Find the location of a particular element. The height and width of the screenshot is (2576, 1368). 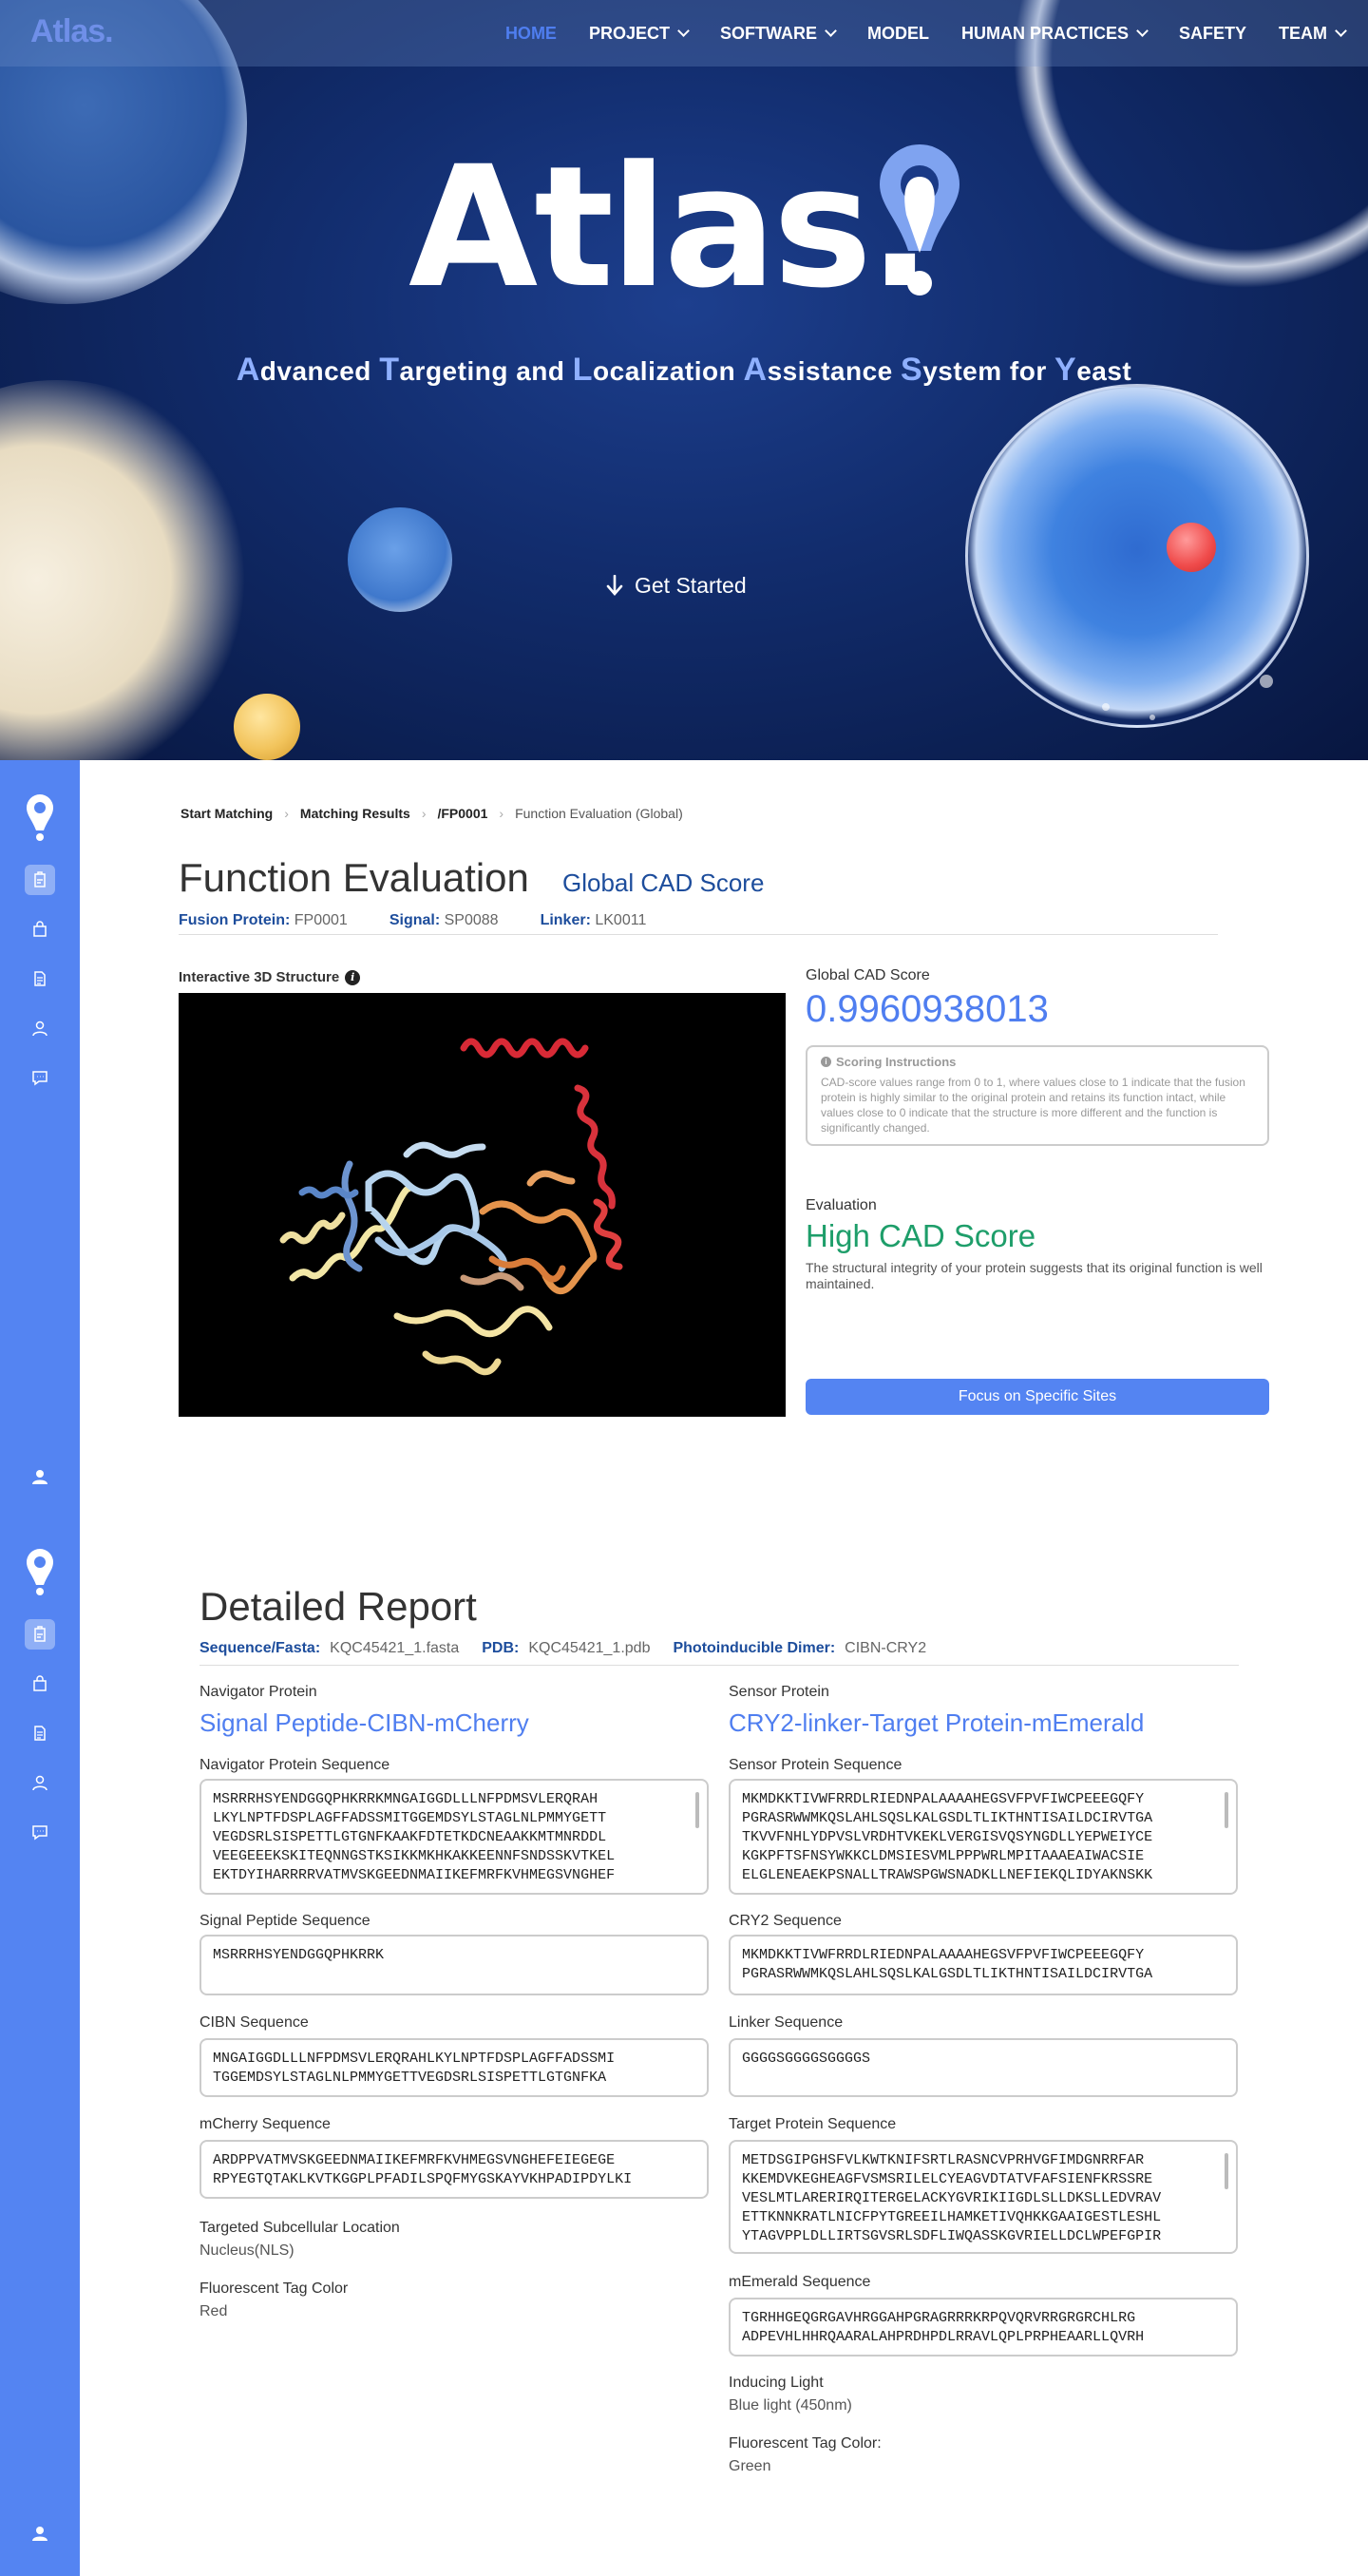

protein-3d-viewer is located at coordinates (482, 1205).